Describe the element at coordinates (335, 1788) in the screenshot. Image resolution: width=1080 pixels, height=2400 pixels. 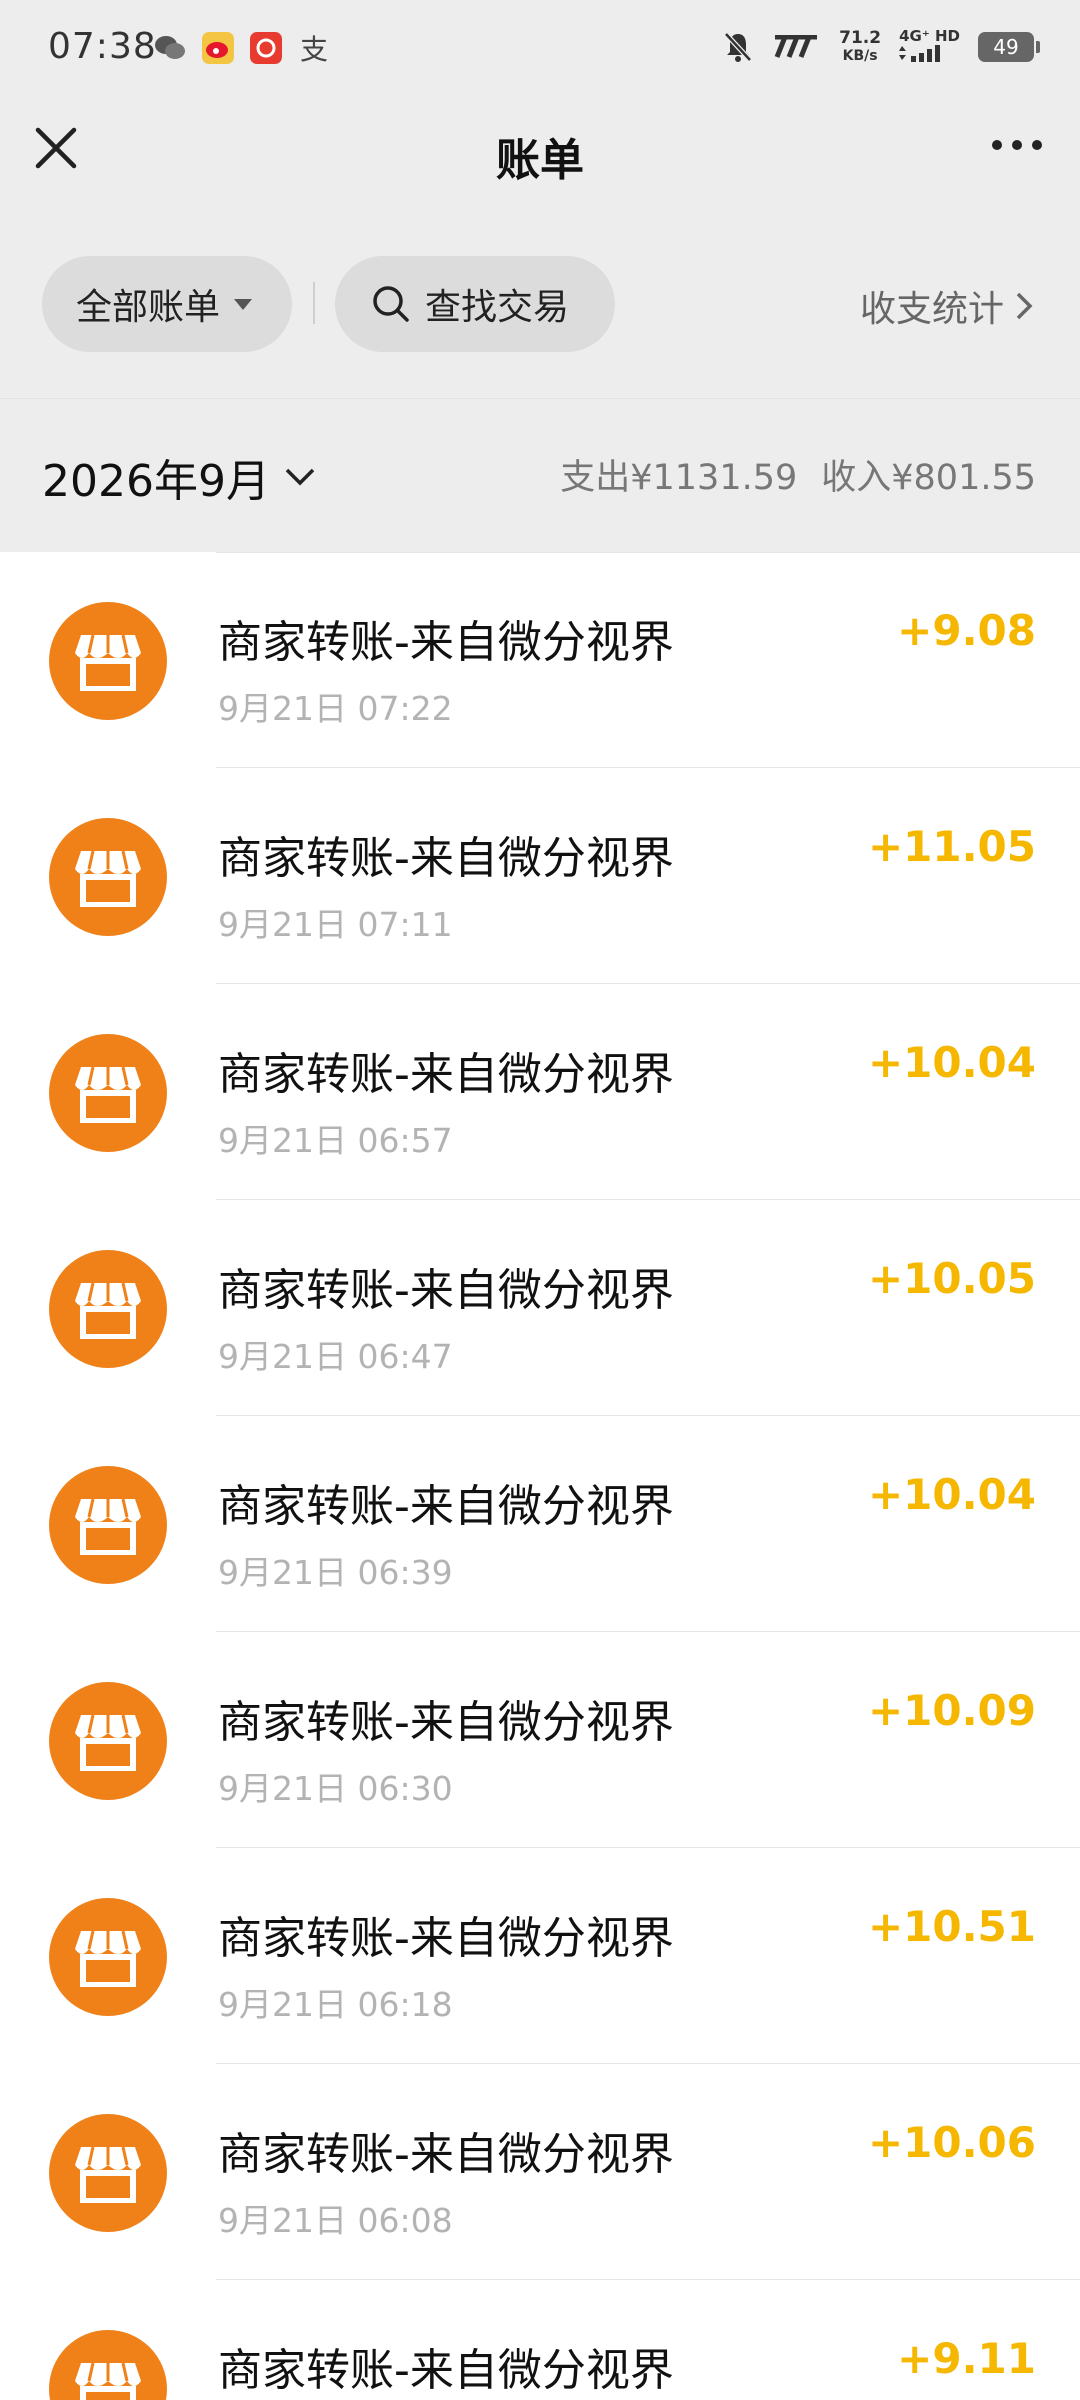
I see `transaction-time: 9月21日 06:30` at that location.